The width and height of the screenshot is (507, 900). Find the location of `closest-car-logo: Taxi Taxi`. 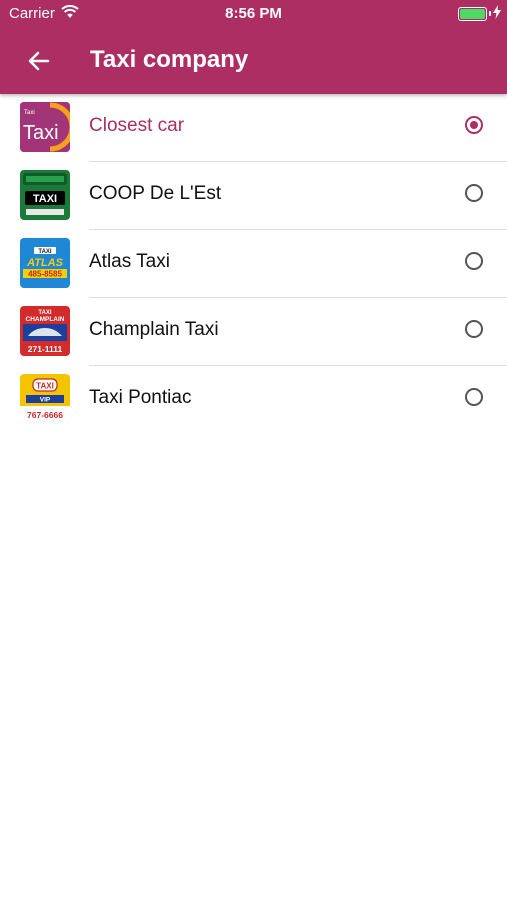

closest-car-logo: Taxi Taxi is located at coordinates (45, 127).